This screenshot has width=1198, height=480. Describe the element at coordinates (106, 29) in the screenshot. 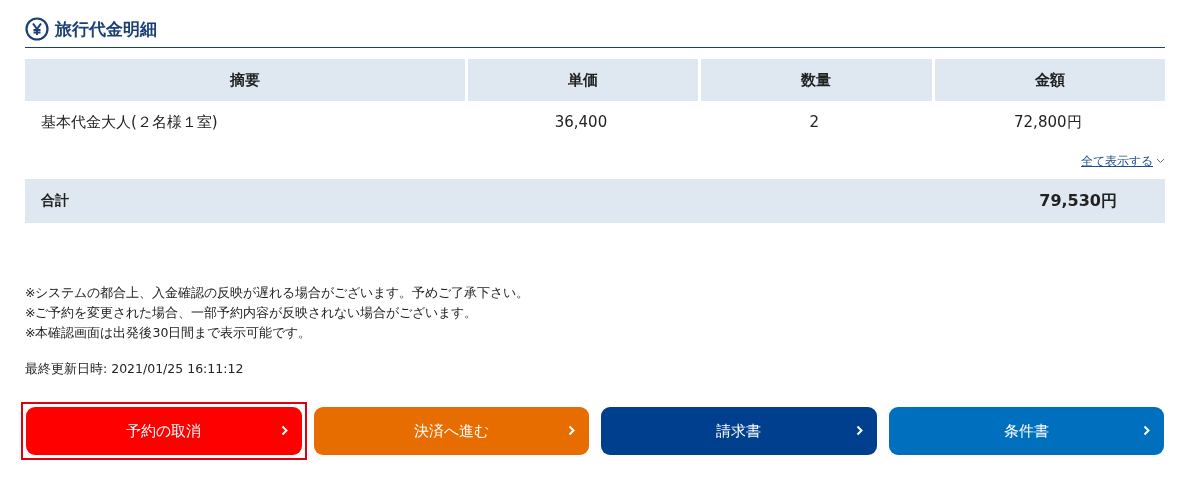

I see `section-title: 旅行代金明細` at that location.